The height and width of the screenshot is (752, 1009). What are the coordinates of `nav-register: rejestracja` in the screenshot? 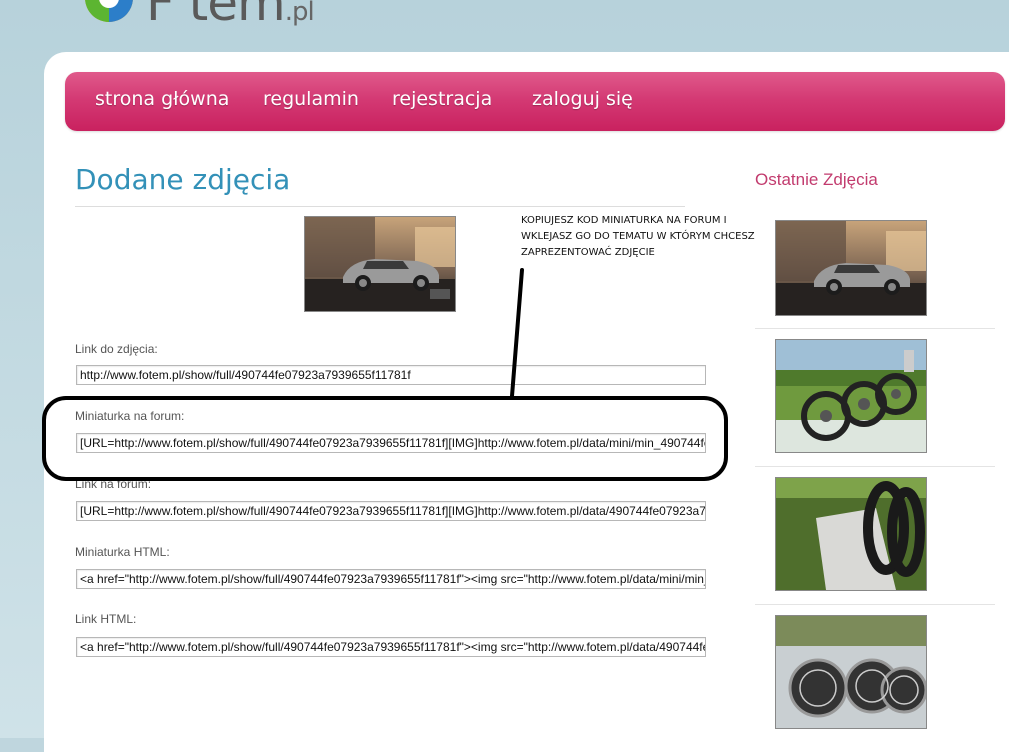 It's located at (442, 99).